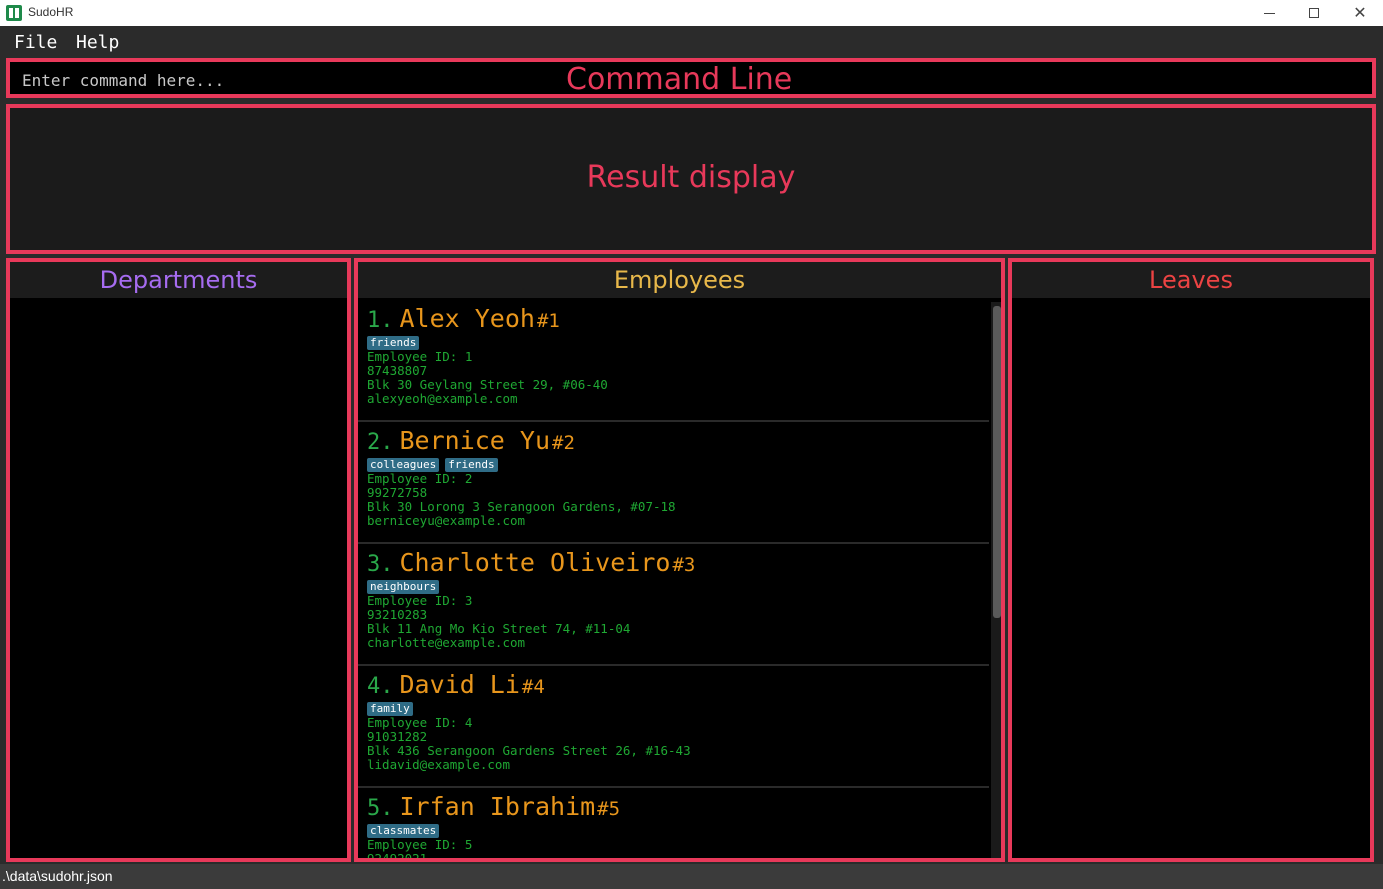  I want to click on employee-email: charlotte@example.com, so click(446, 642).